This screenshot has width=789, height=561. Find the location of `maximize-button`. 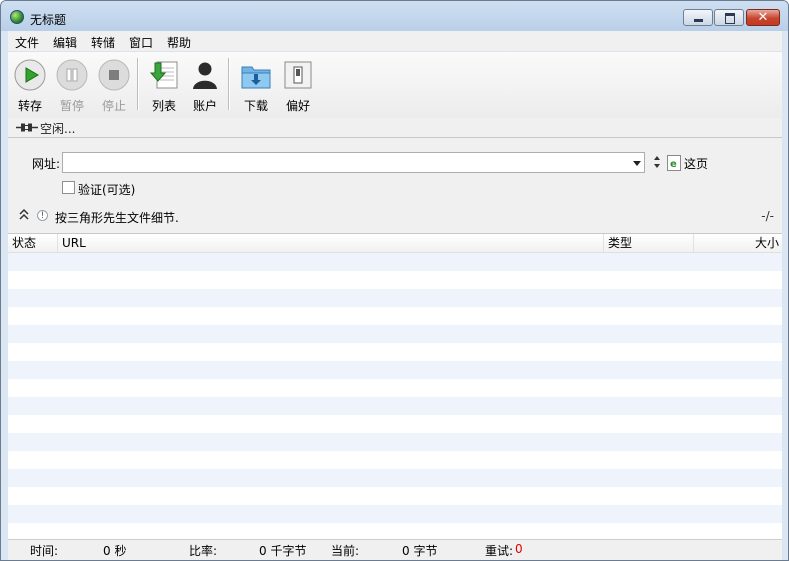

maximize-button is located at coordinates (729, 17).